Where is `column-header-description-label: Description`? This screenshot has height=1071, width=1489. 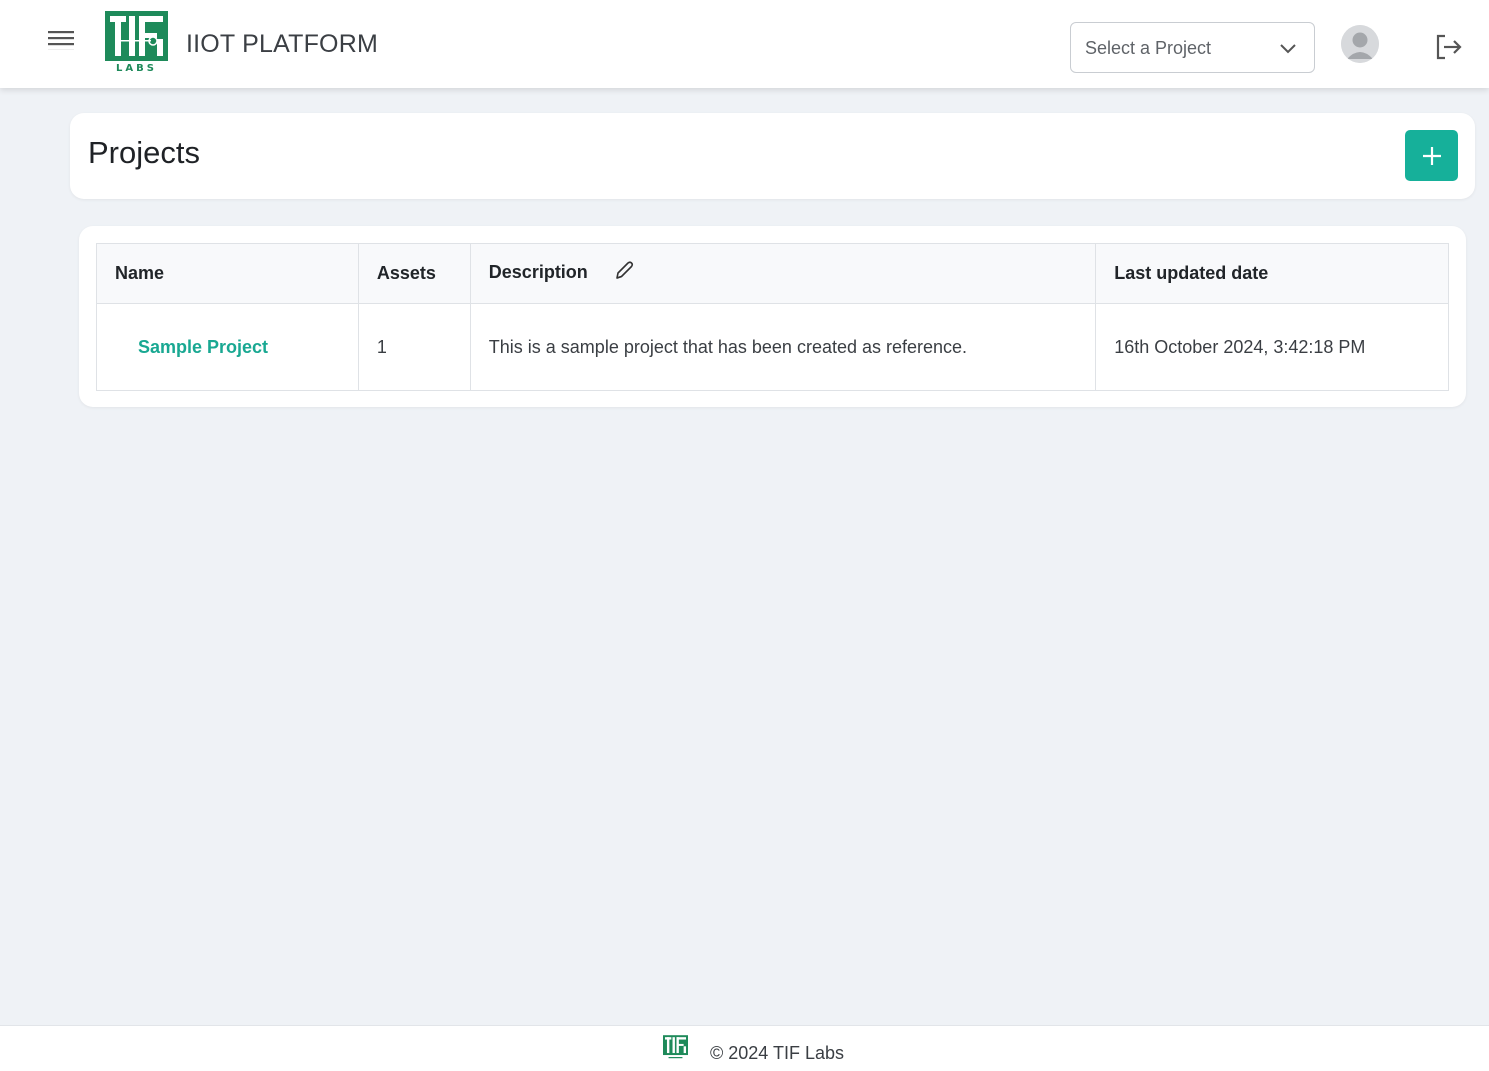
column-header-description-label: Description is located at coordinates (538, 272).